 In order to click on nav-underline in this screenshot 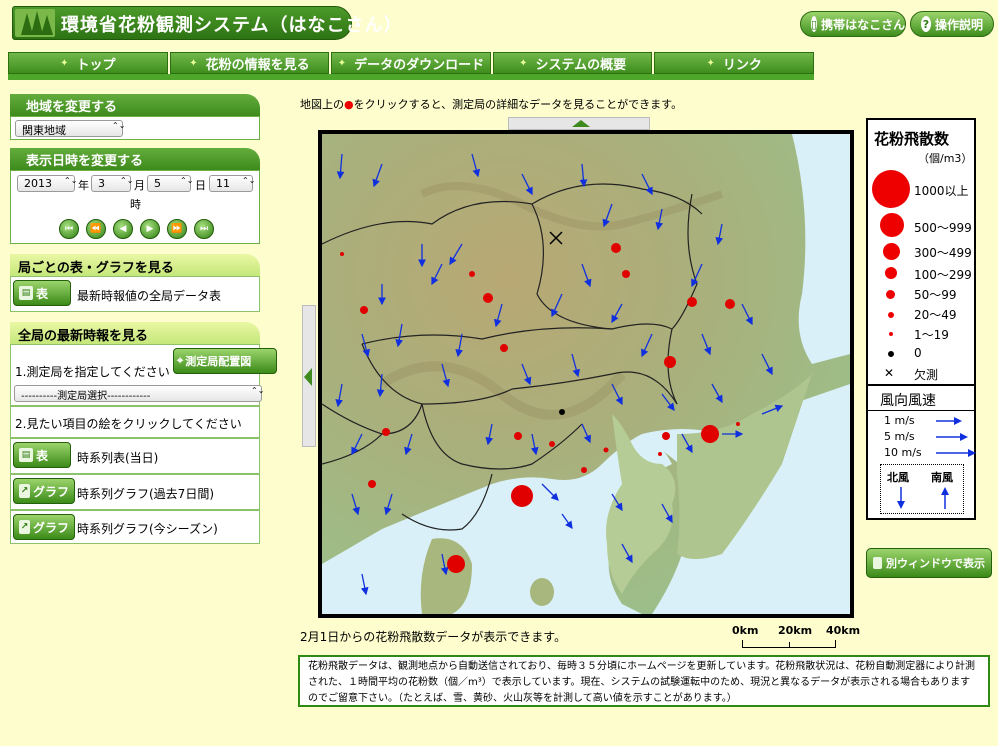, I will do `click(411, 77)`.